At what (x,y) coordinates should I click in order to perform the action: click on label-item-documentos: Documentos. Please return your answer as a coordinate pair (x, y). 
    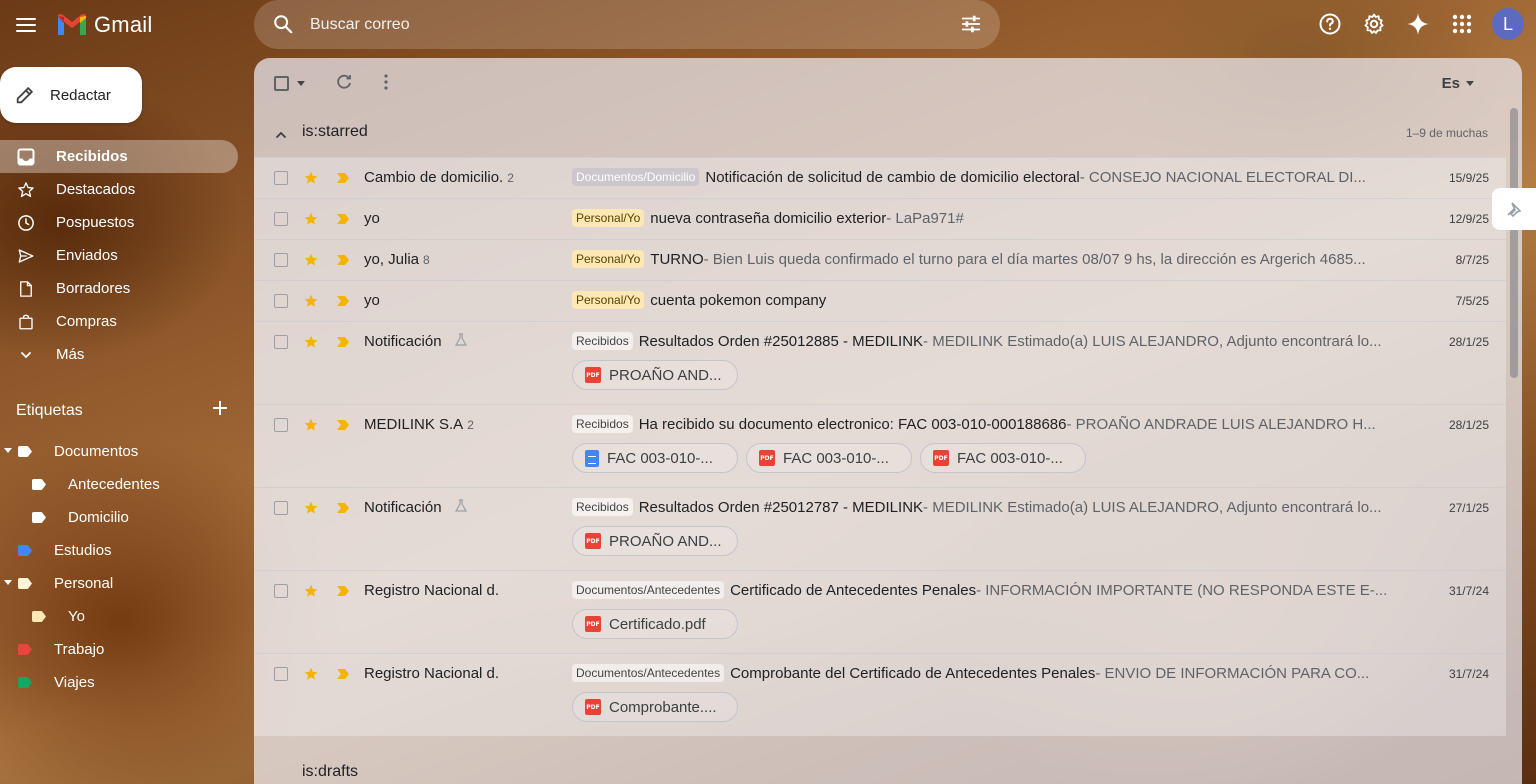
    Looking at the image, I should click on (119, 451).